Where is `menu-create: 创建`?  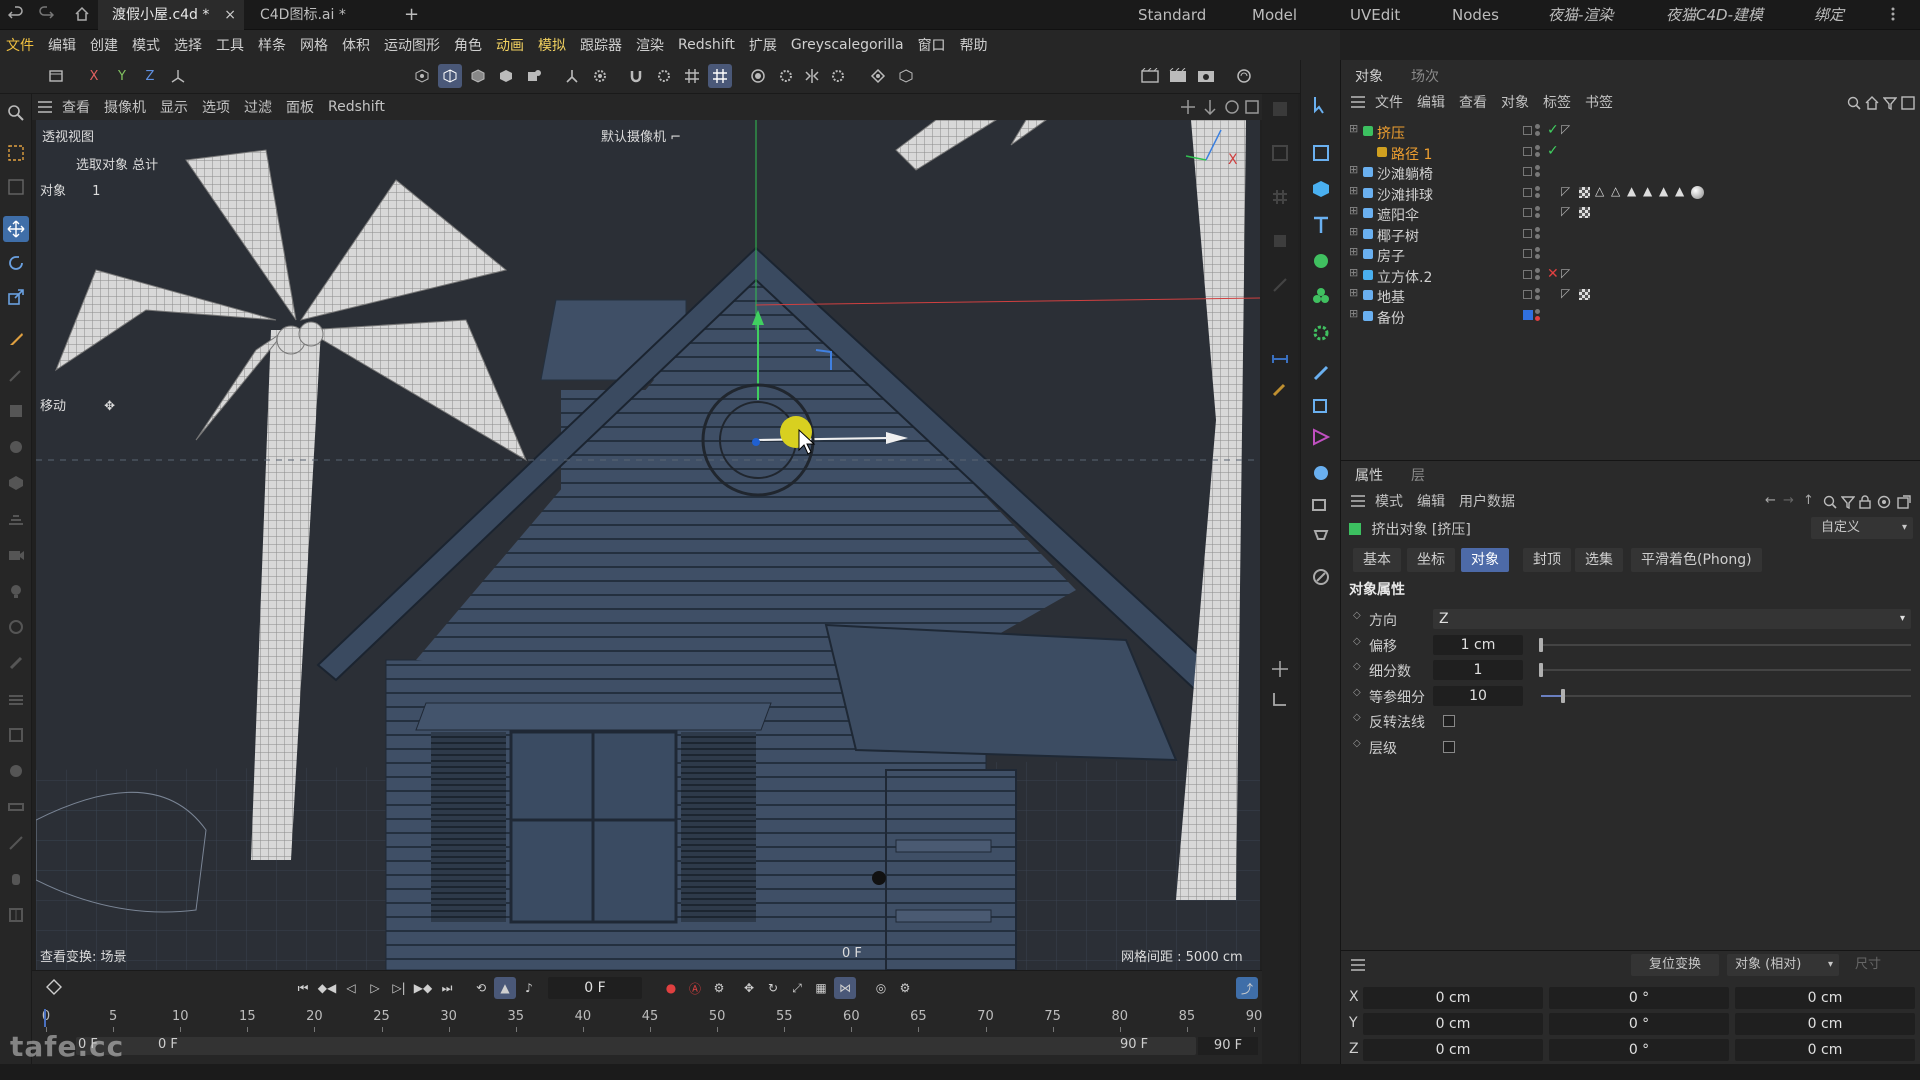 menu-create: 创建 is located at coordinates (104, 45).